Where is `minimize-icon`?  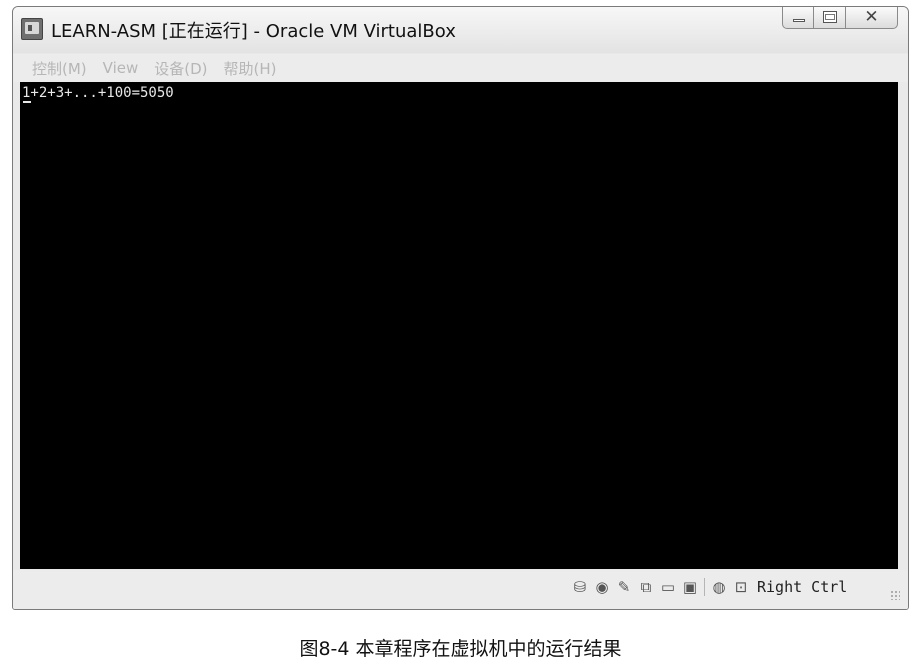
minimize-icon is located at coordinates (799, 20).